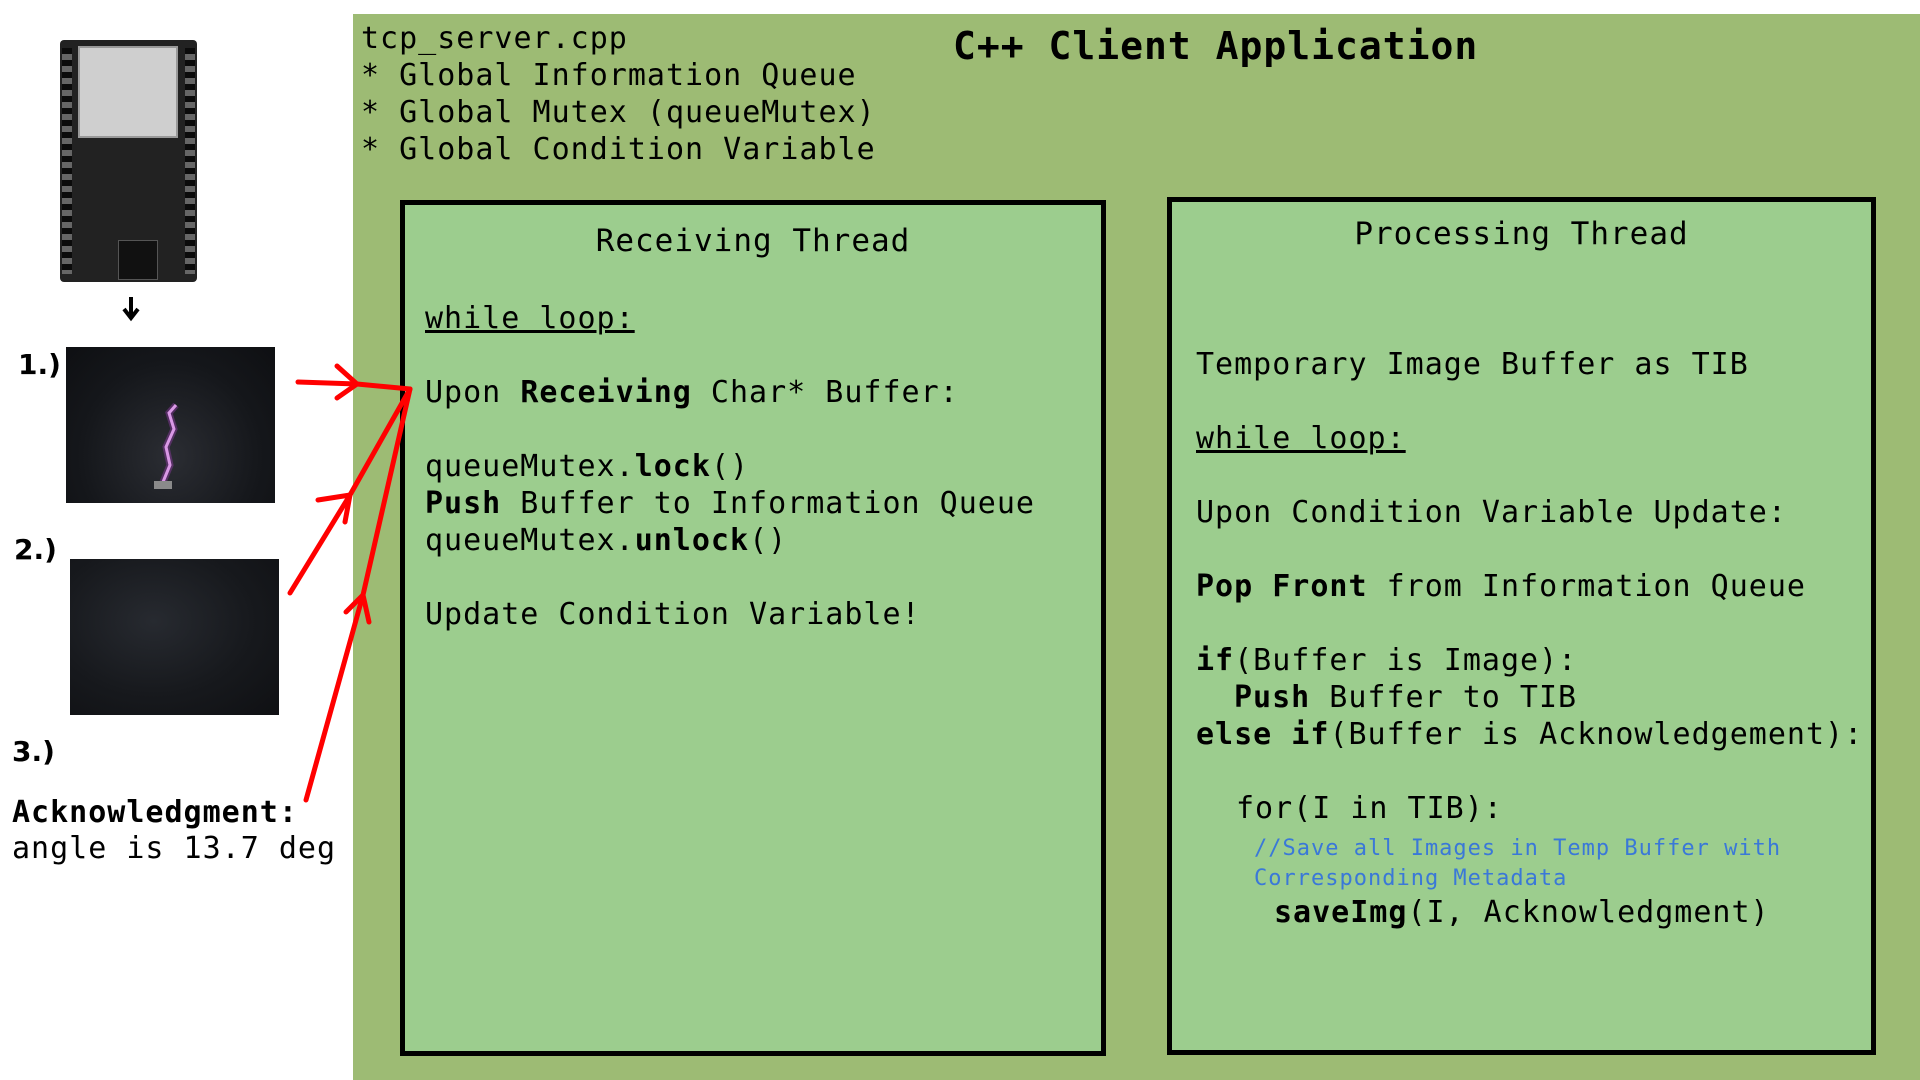  Describe the element at coordinates (473, 392) in the screenshot. I see `recv-upon-prefix: Upon` at that location.